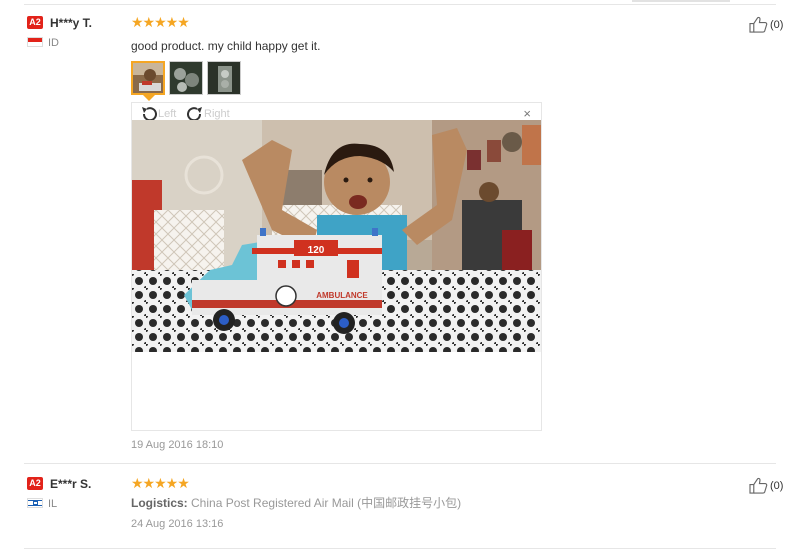 The height and width of the screenshot is (553, 800). What do you see at coordinates (177, 445) in the screenshot?
I see `review-date: 19 Aug 2016 18:10` at bounding box center [177, 445].